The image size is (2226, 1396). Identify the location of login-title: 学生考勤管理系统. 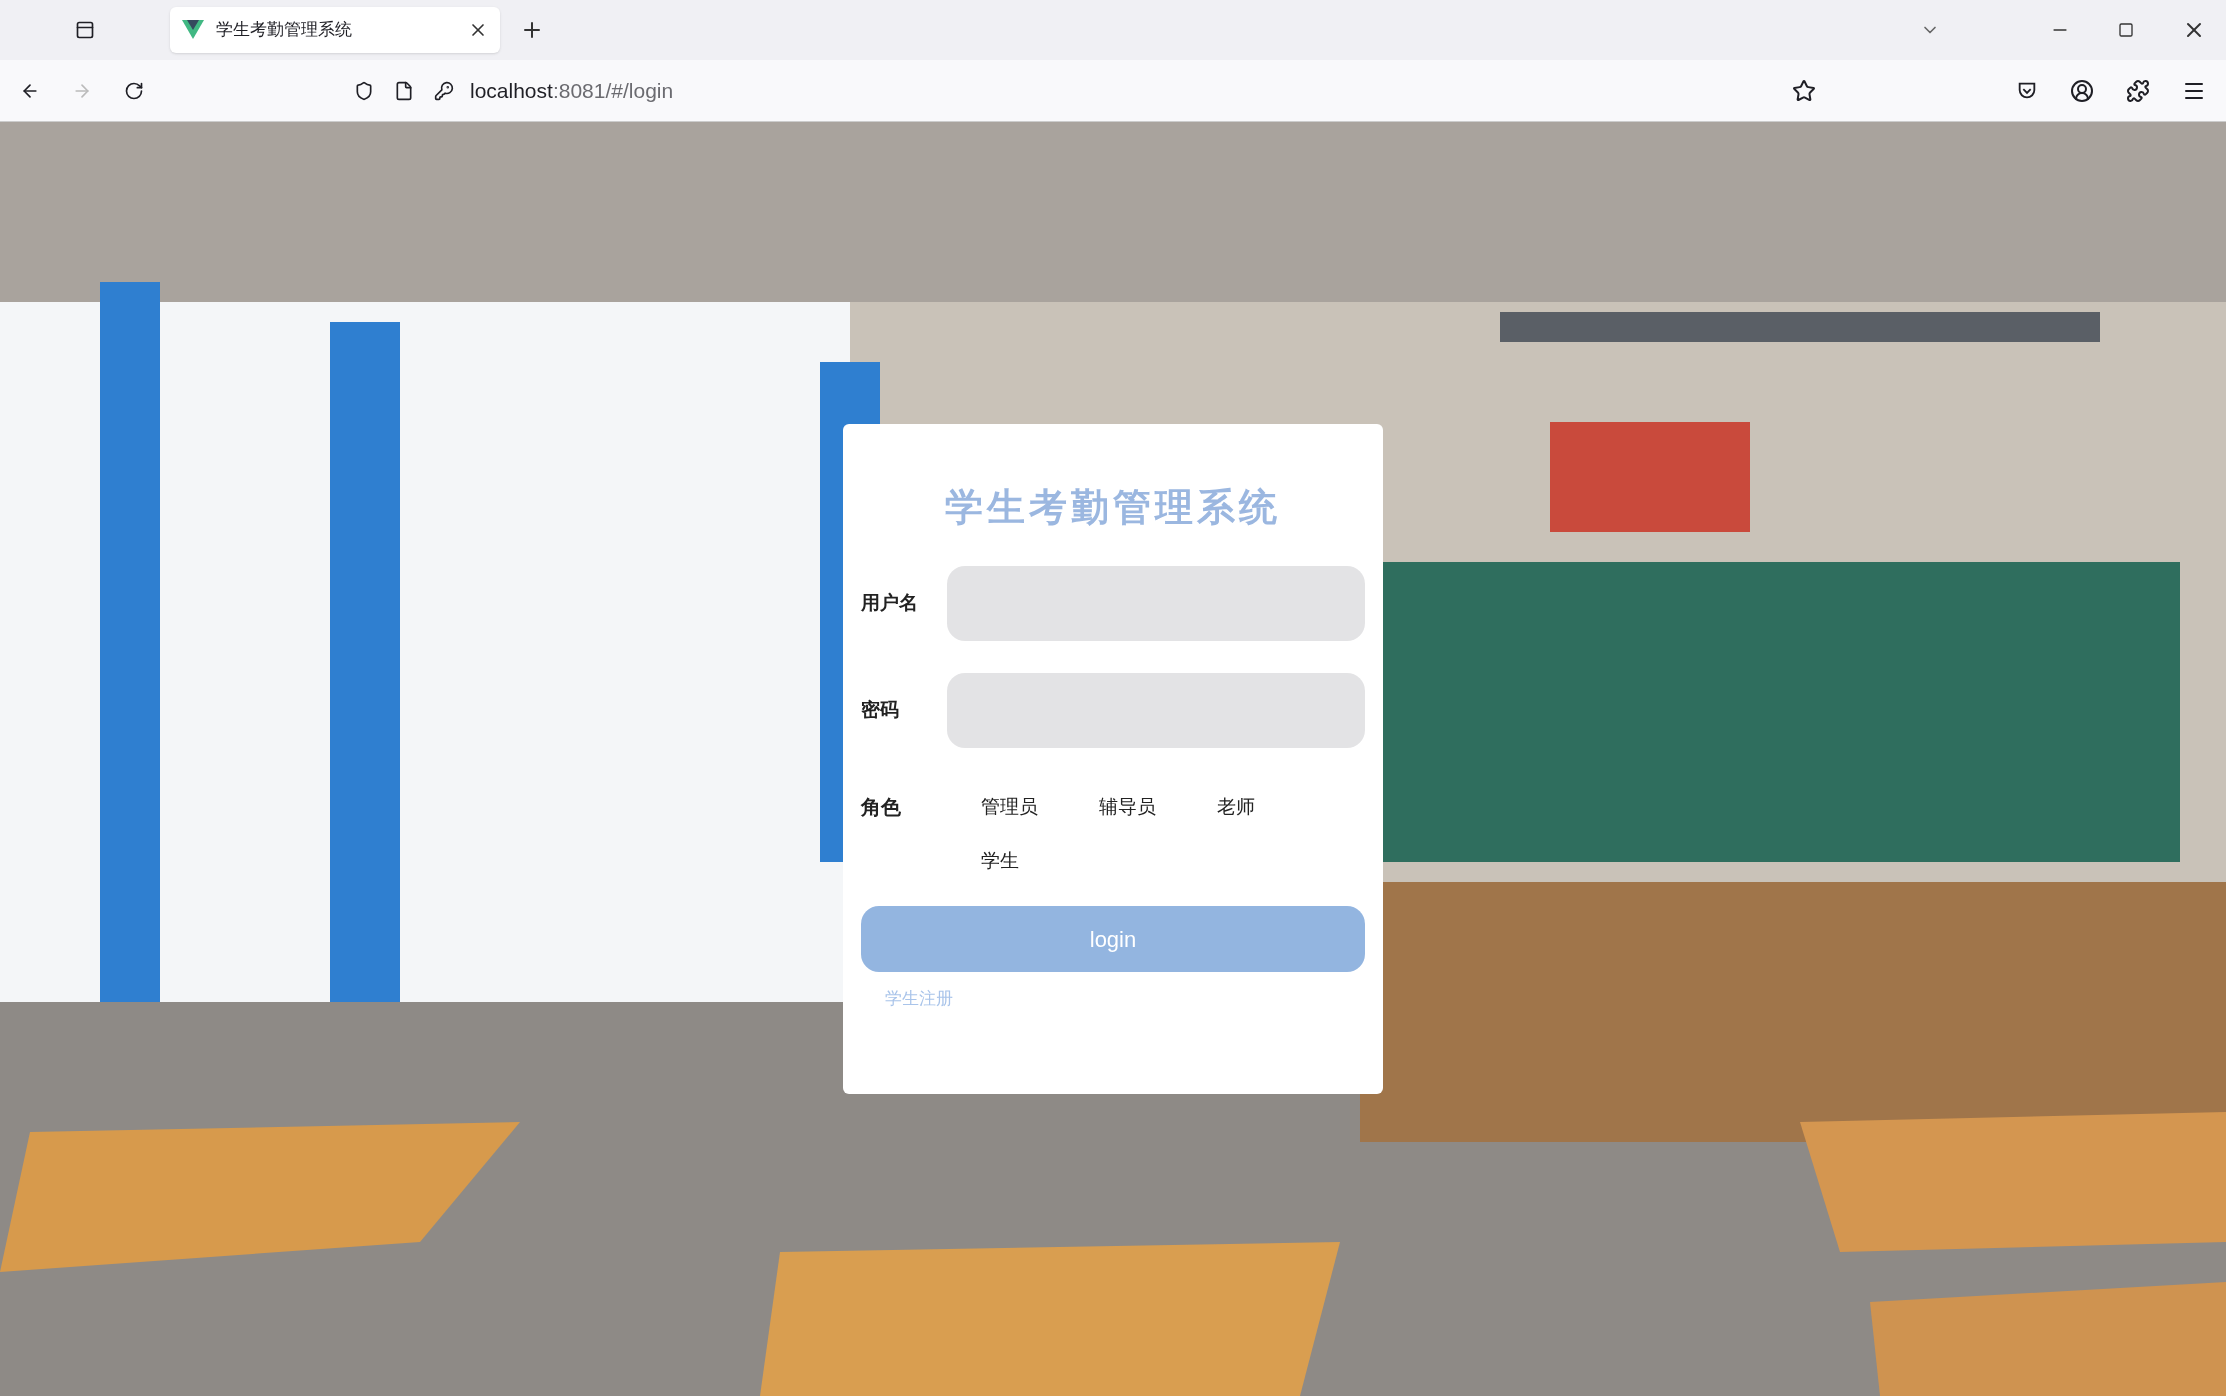
(1113, 507).